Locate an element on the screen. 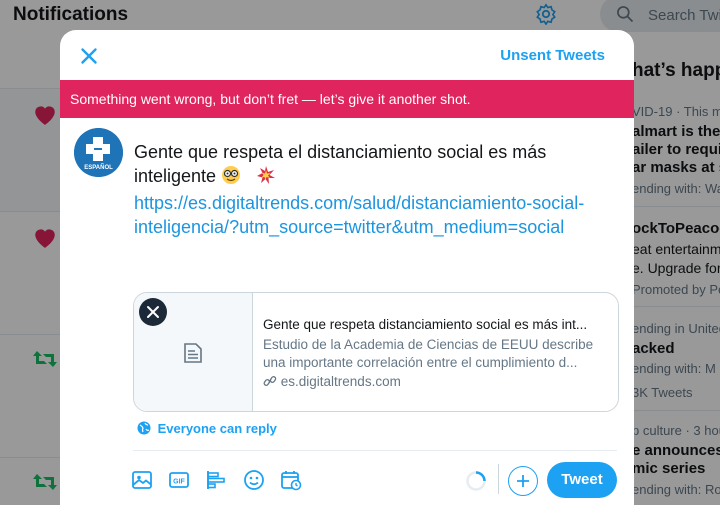 This screenshot has width=720, height=520. schedule-icon is located at coordinates (291, 480).